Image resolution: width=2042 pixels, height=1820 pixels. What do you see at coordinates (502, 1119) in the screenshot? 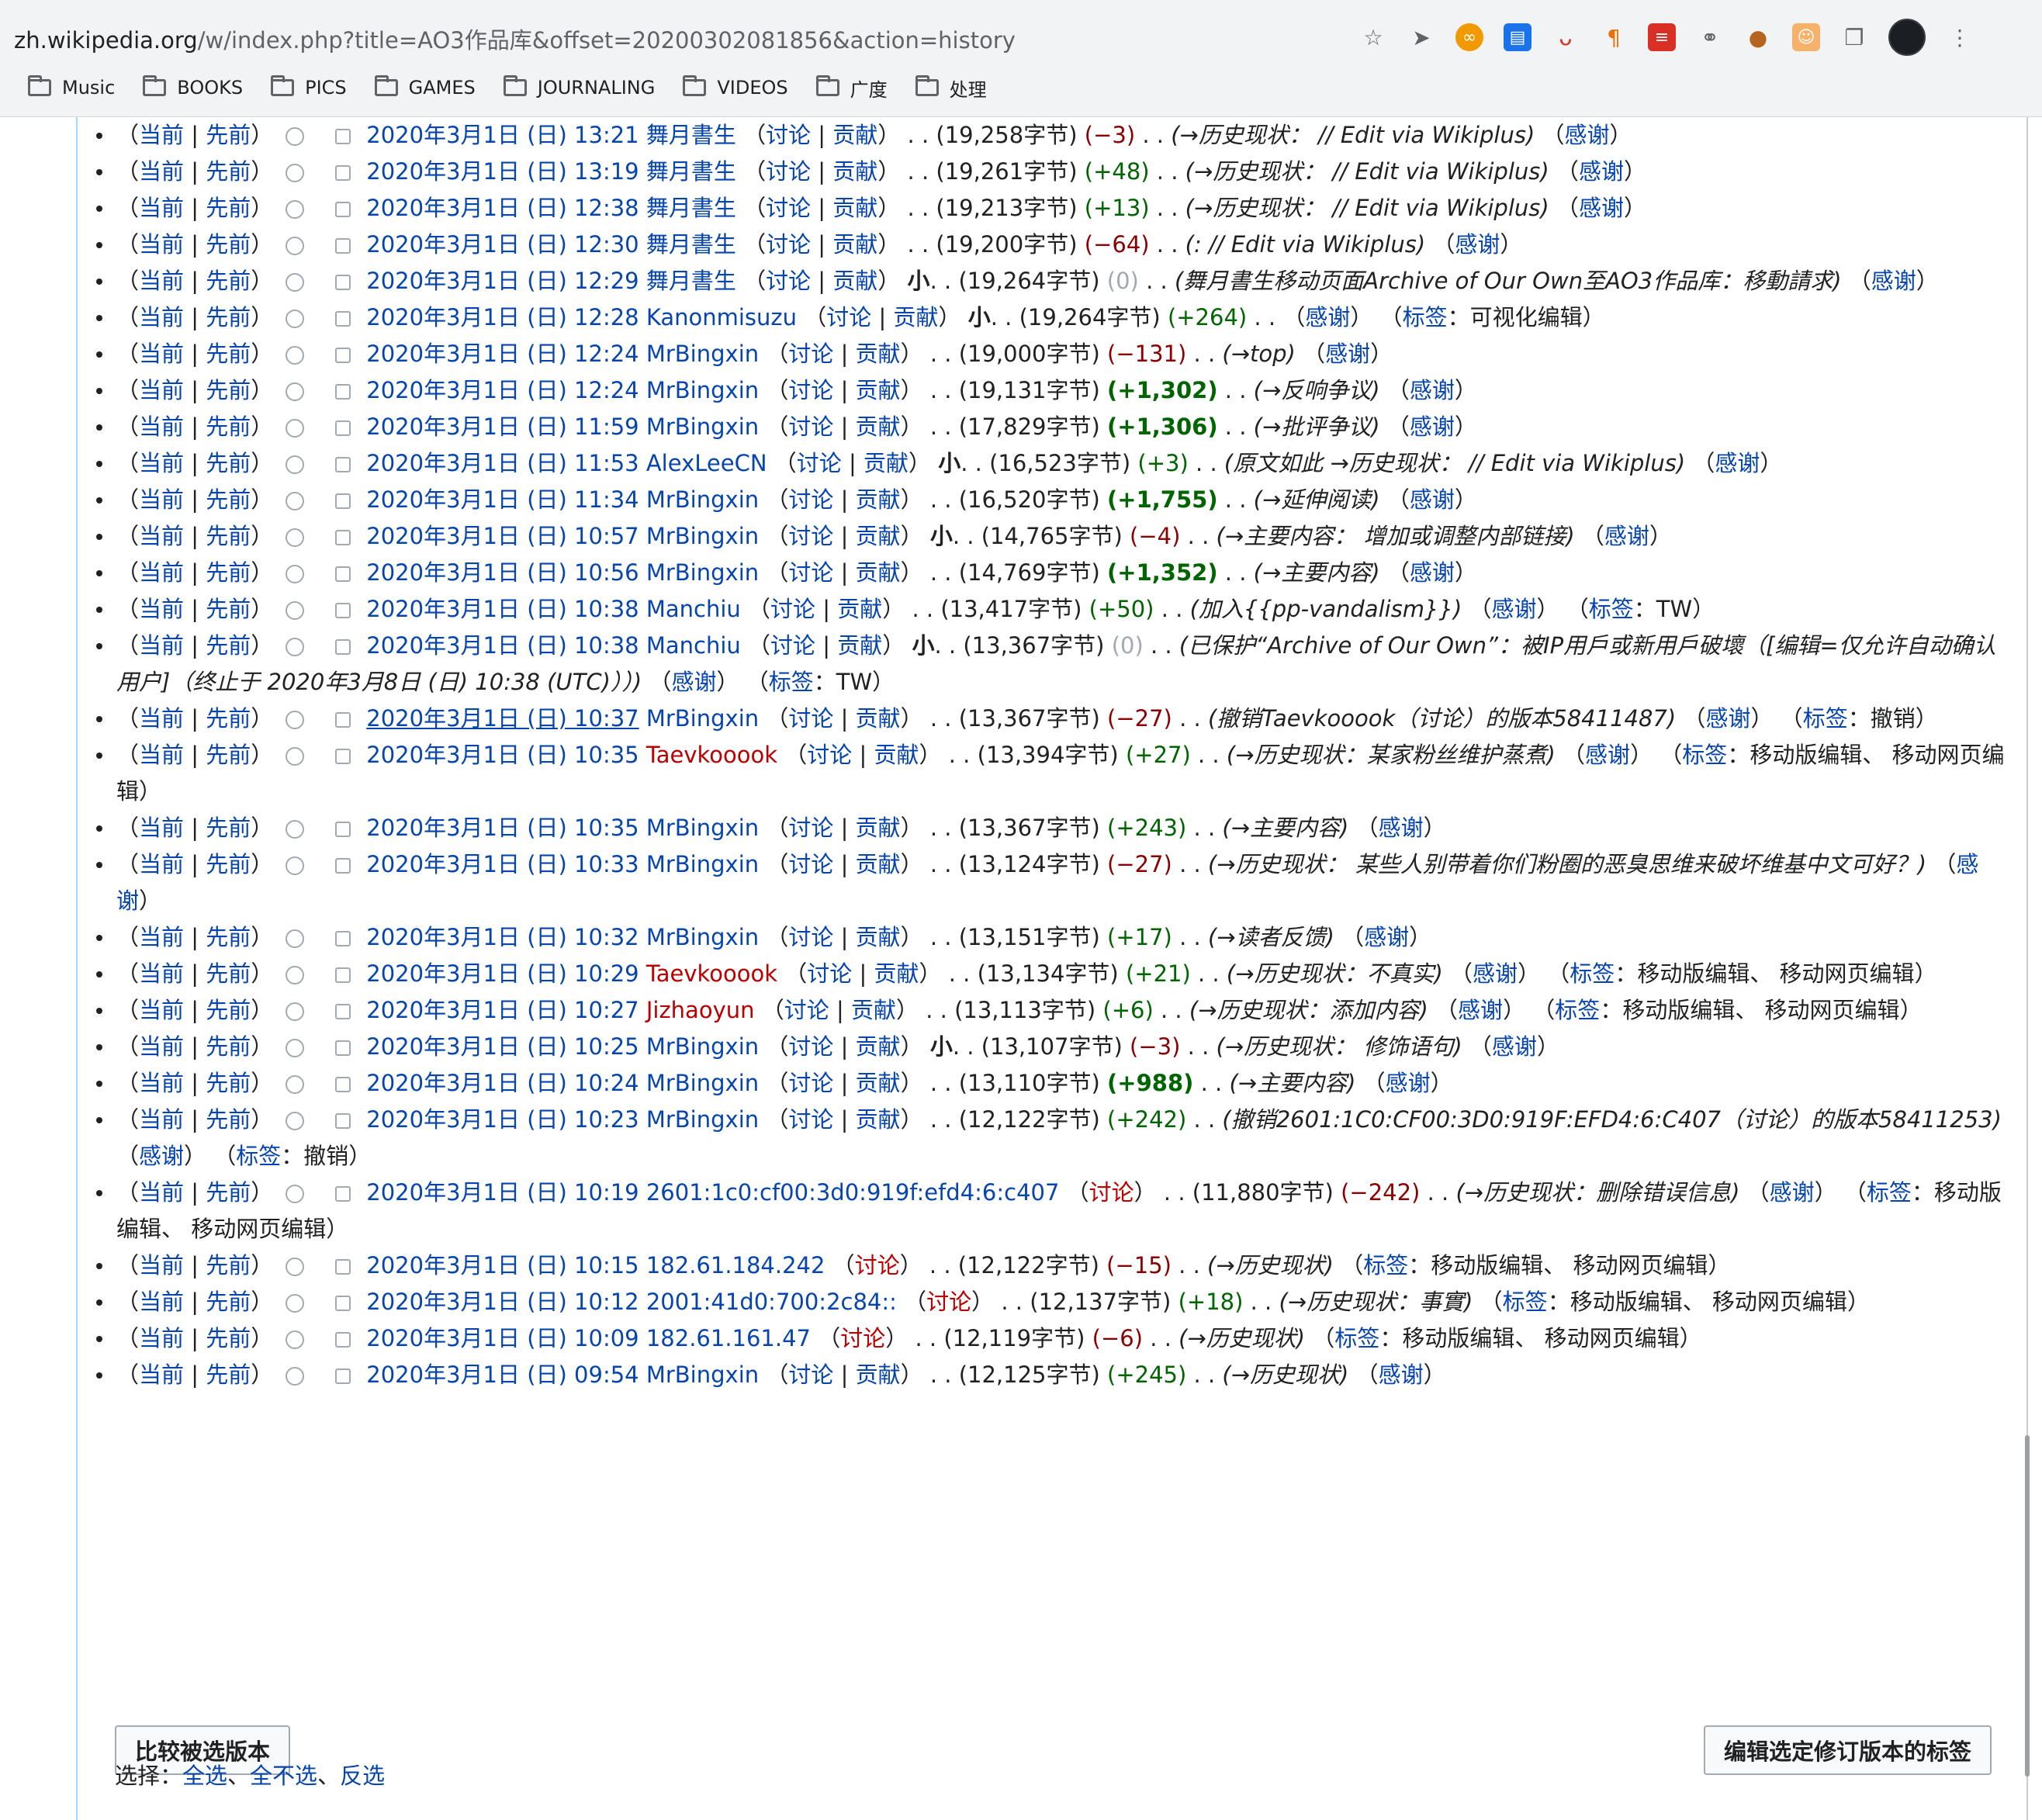
I see `revision-date-link: 2020年3月1日 (日) 10:23` at bounding box center [502, 1119].